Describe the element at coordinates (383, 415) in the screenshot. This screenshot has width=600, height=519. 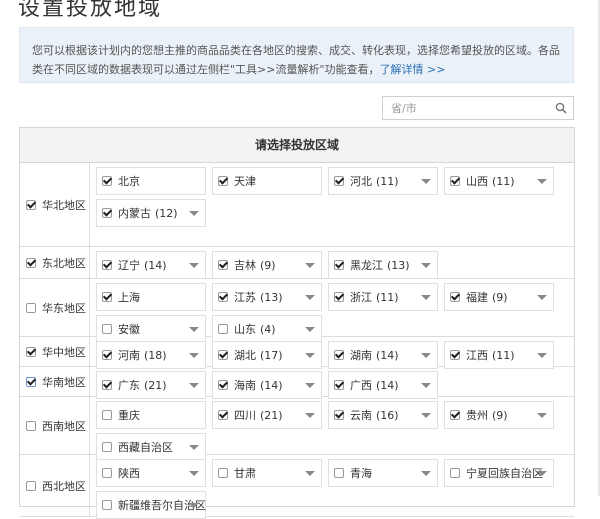
I see `province-item: 云南 (16)` at that location.